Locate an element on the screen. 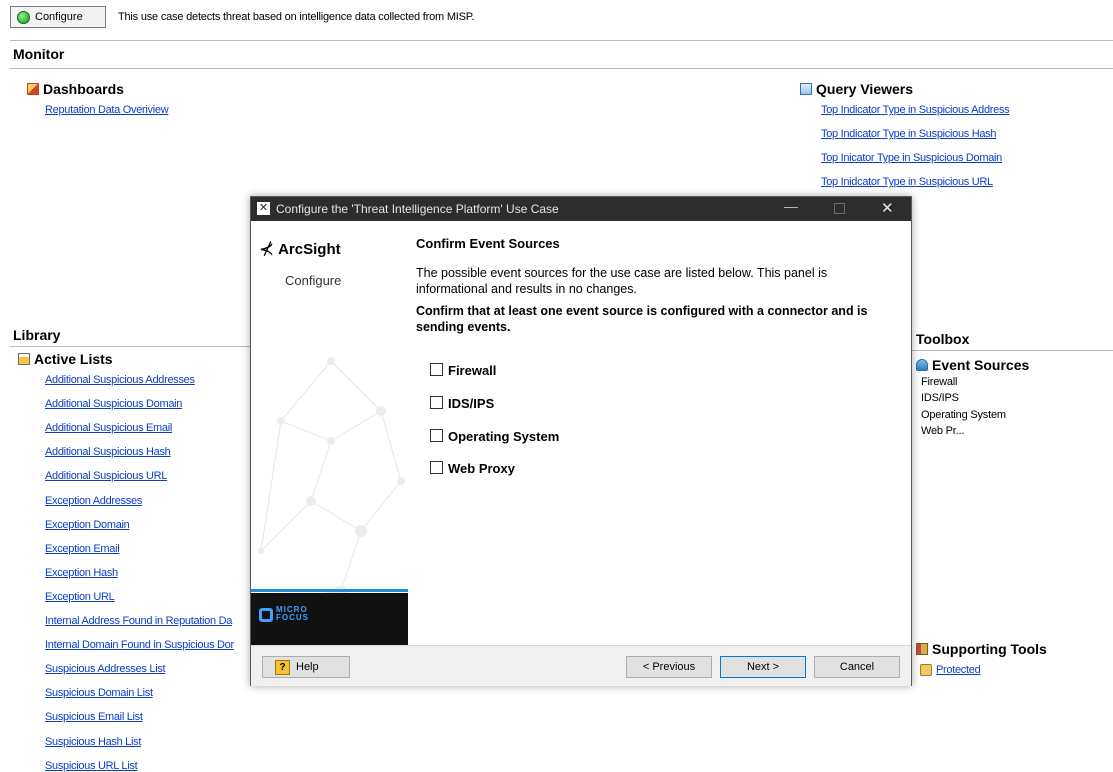  query-viewer-link: Top Indicator Type in Suspicious Hash is located at coordinates (909, 134).